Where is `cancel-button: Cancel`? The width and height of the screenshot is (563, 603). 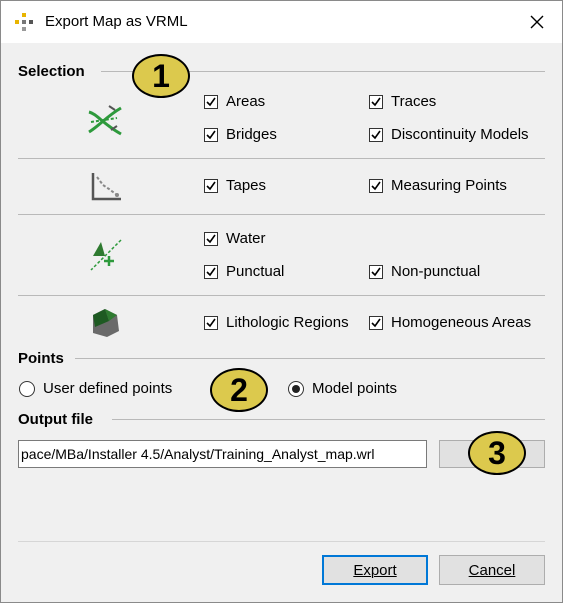 cancel-button: Cancel is located at coordinates (492, 570).